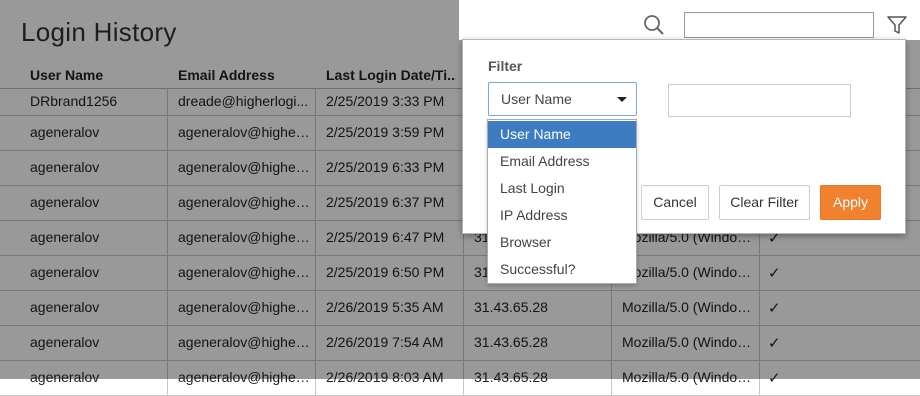 The width and height of the screenshot is (920, 396). What do you see at coordinates (779, 25) in the screenshot?
I see `search-input` at bounding box center [779, 25].